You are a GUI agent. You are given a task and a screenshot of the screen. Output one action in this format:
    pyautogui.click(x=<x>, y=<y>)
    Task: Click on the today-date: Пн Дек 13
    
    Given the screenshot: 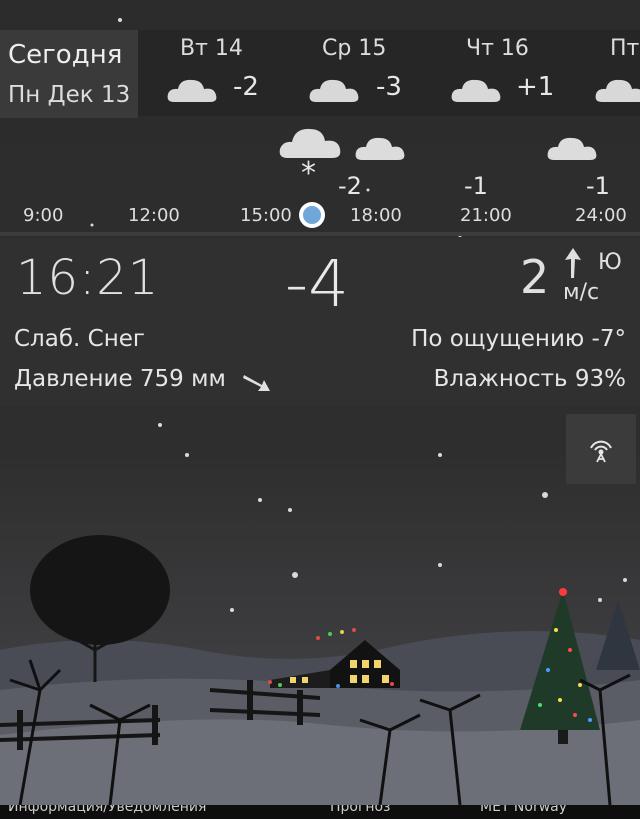 What is the action you would take?
    pyautogui.click(x=69, y=95)
    